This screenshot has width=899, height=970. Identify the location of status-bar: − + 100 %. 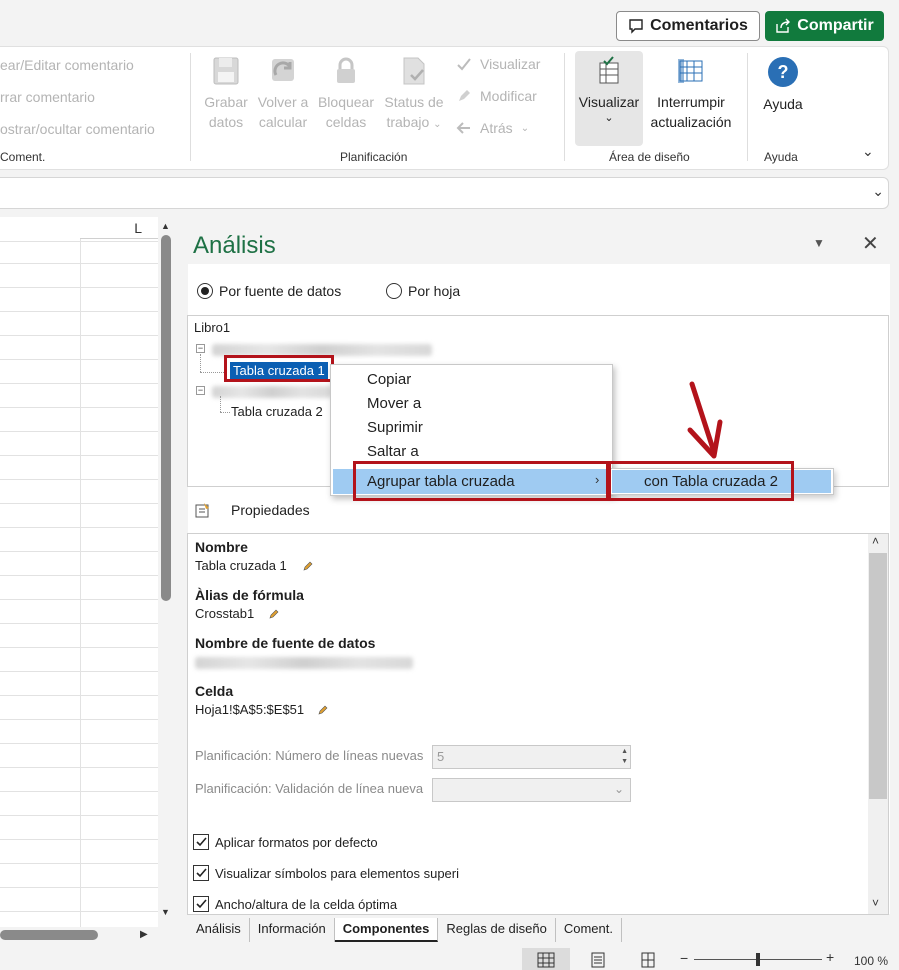
(449, 959).